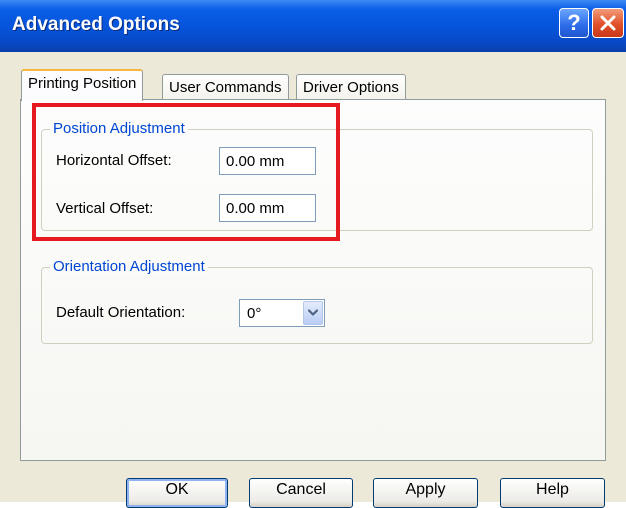 This screenshot has width=626, height=508. I want to click on ok-button: OK, so click(177, 493).